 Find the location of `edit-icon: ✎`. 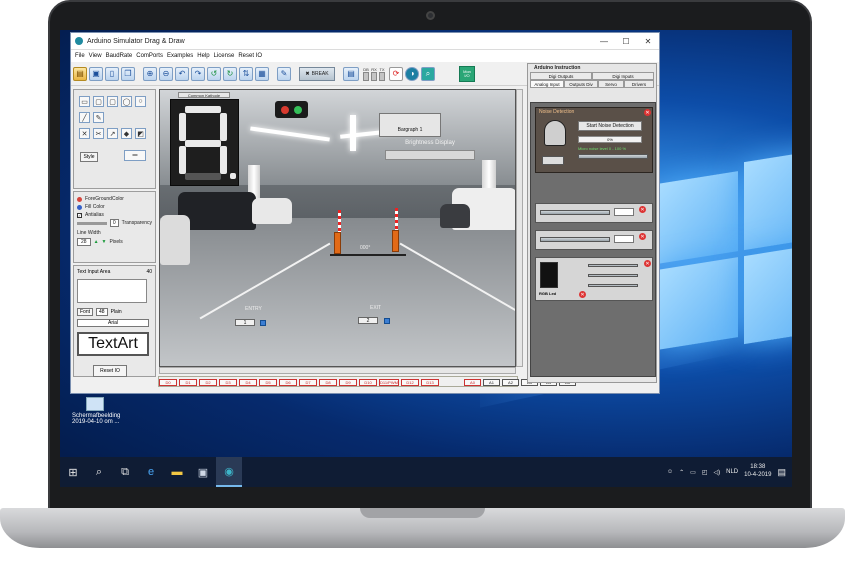

edit-icon: ✎ is located at coordinates (284, 73).